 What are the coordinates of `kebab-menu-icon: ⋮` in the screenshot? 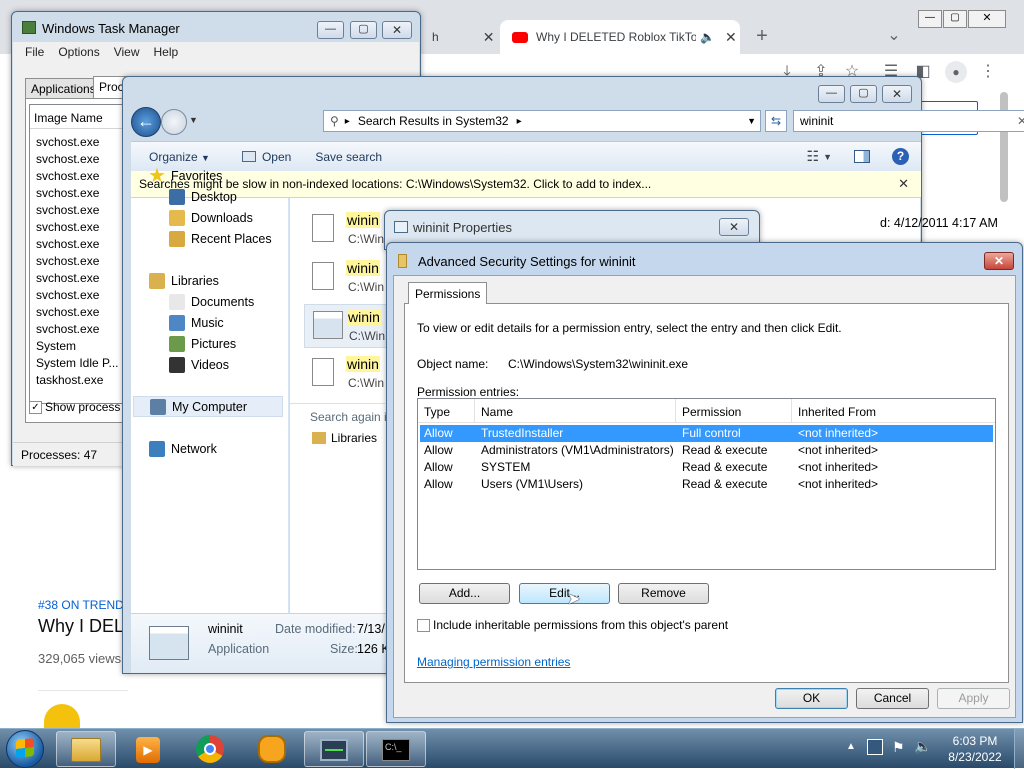 It's located at (988, 72).